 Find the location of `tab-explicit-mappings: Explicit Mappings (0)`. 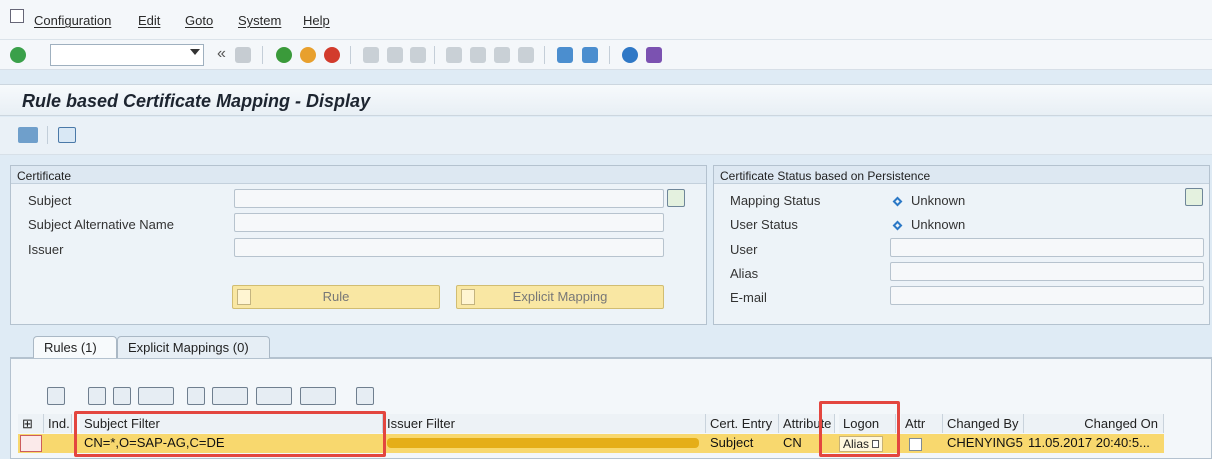

tab-explicit-mappings: Explicit Mappings (0) is located at coordinates (193, 347).